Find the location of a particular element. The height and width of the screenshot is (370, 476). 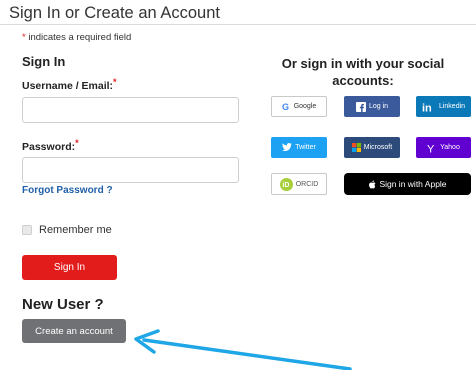

google-signin-button: G Google is located at coordinates (299, 106).